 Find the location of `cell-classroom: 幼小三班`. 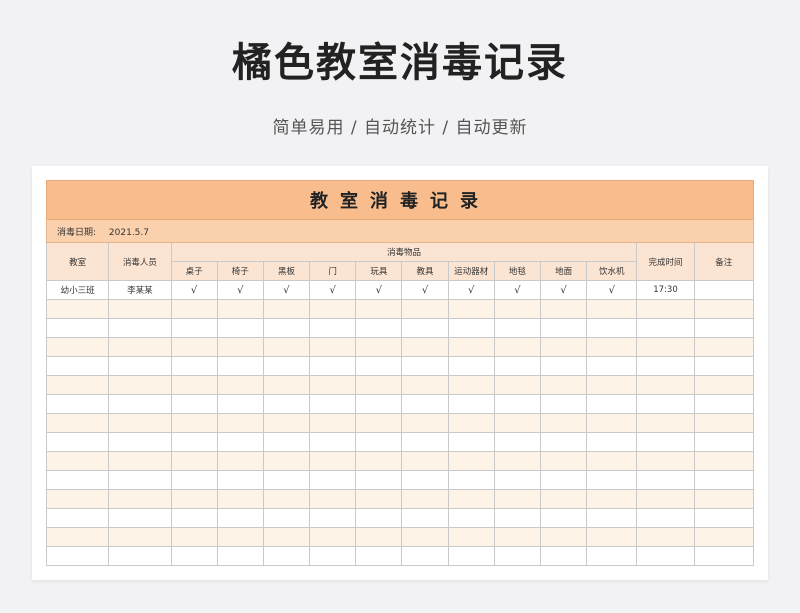

cell-classroom: 幼小三班 is located at coordinates (77, 290).